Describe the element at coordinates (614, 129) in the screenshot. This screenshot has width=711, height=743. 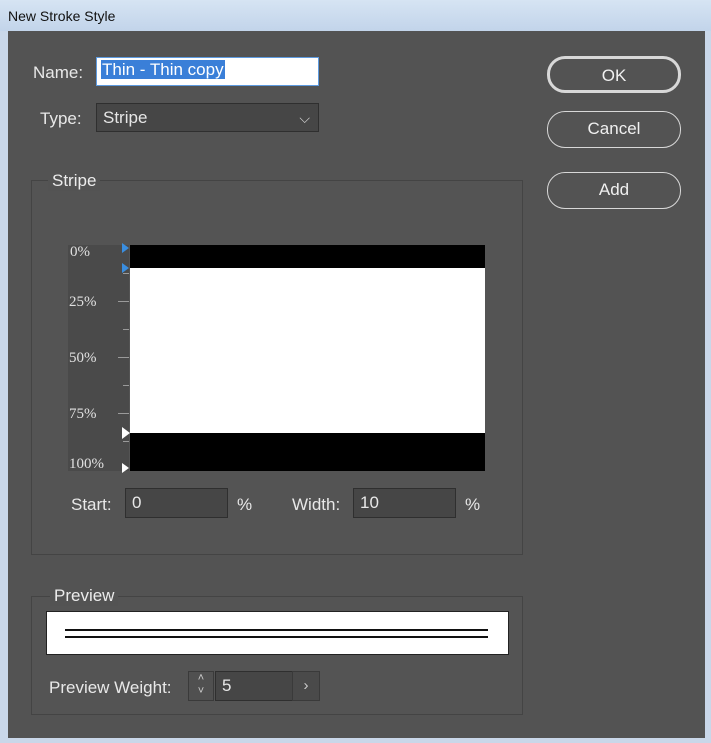
I see `cancel-button: Cancel` at that location.